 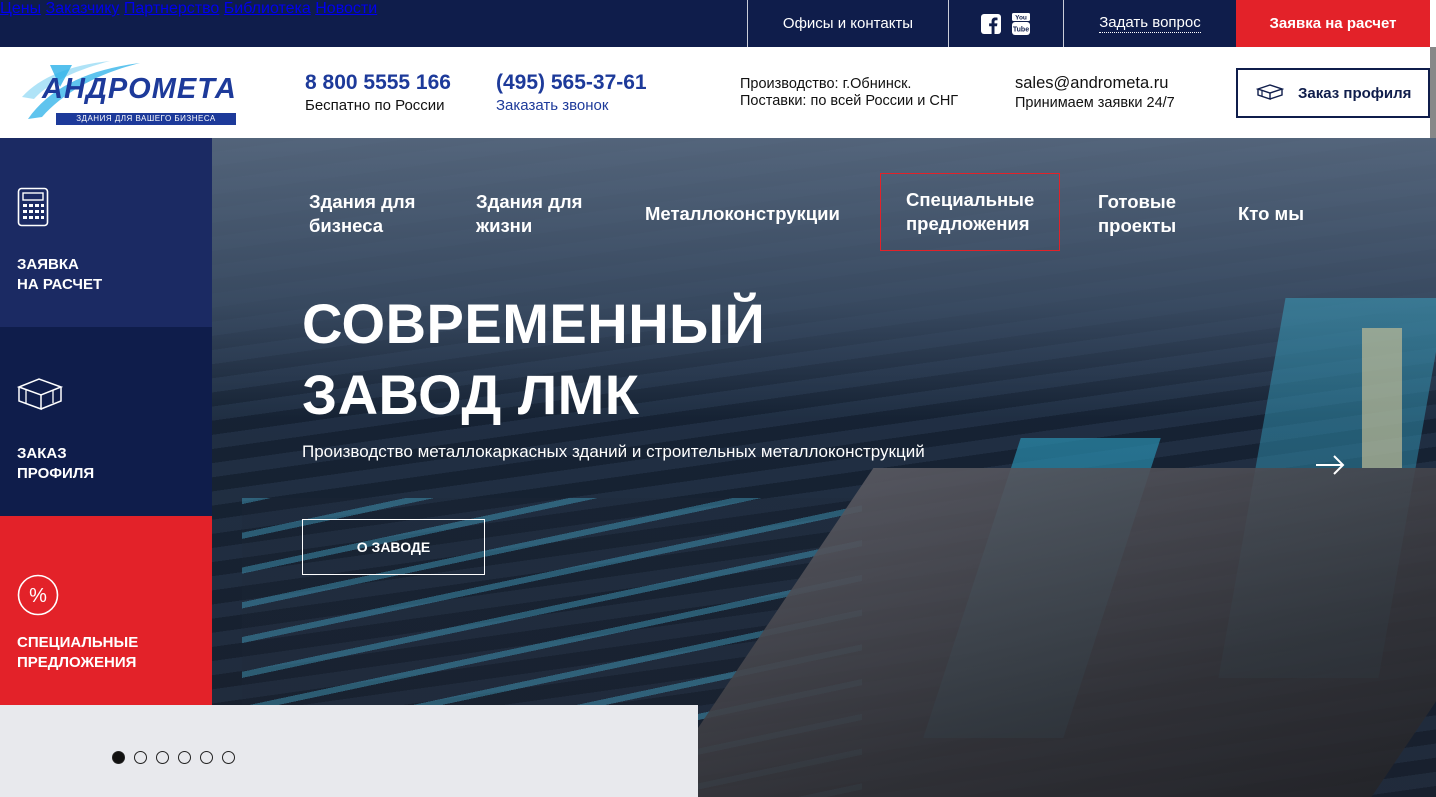 I want to click on about-factory-button: О ЗАВОДЕ, so click(x=393, y=547).